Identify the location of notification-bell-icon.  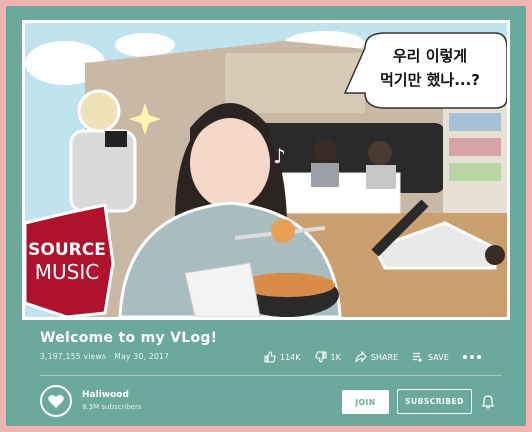
(488, 403).